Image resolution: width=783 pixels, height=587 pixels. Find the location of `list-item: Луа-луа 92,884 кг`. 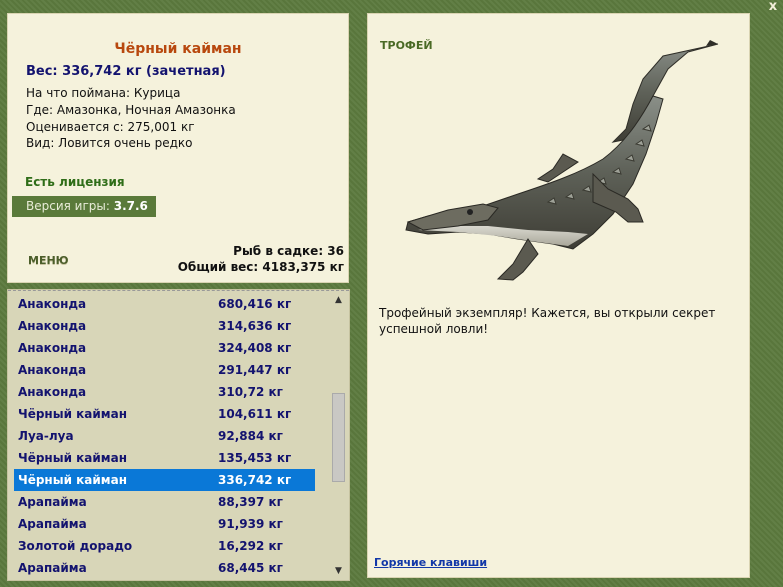

list-item: Луа-луа 92,884 кг is located at coordinates (164, 436).